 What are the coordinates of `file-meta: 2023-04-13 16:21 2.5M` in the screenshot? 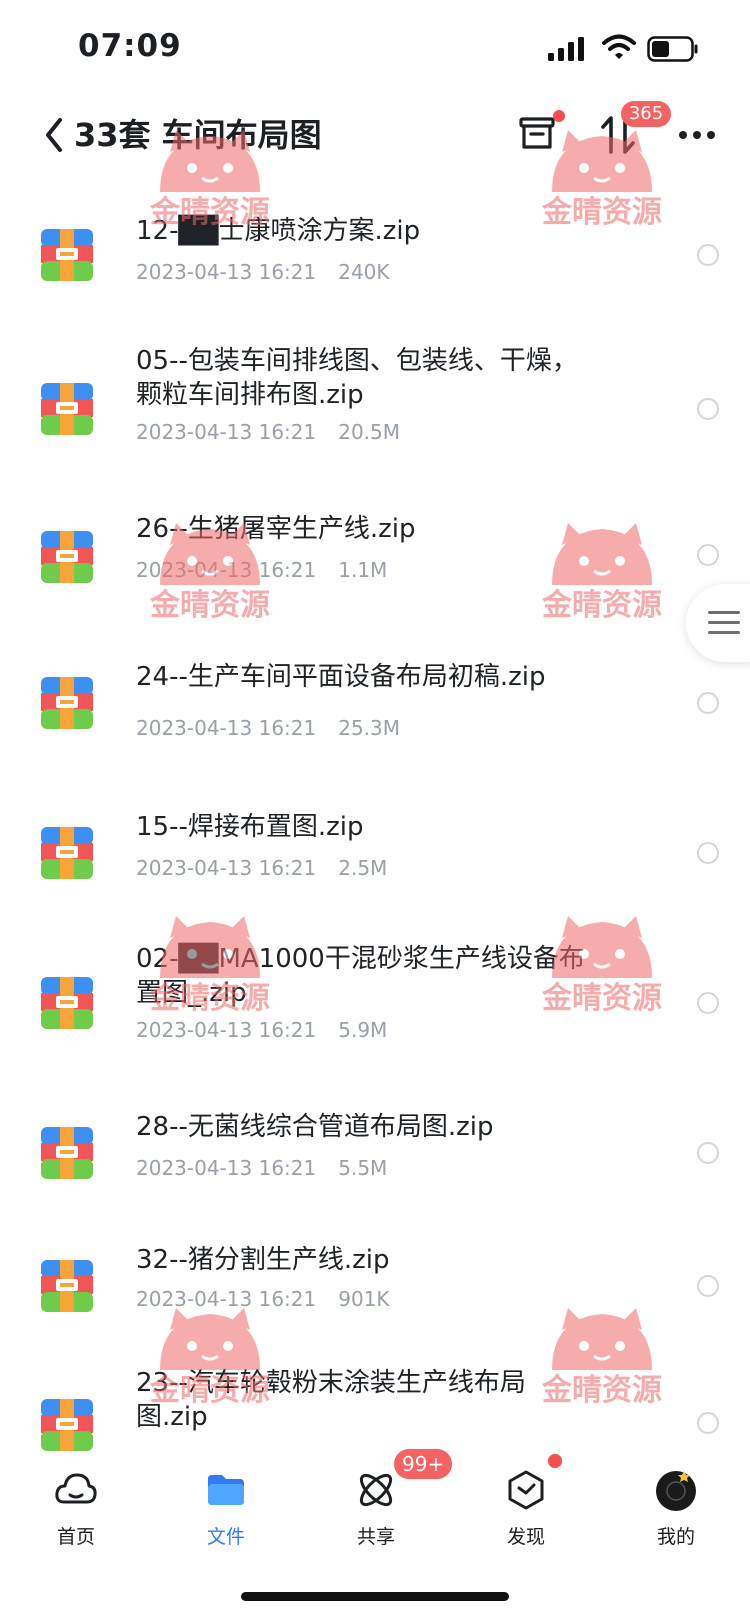 It's located at (261, 868).